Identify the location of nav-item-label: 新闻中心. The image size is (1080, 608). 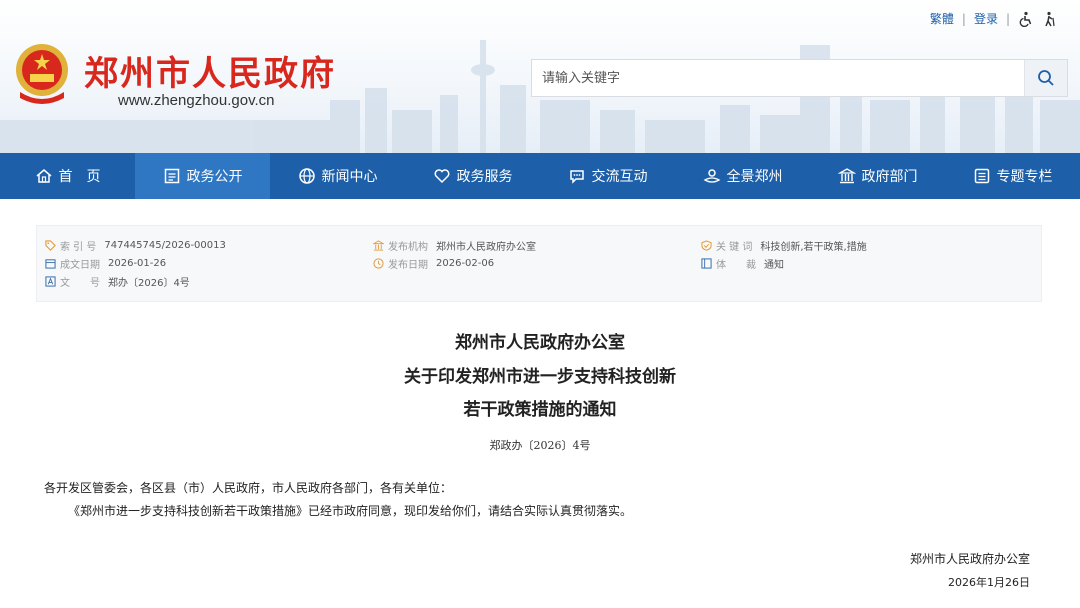
(349, 177).